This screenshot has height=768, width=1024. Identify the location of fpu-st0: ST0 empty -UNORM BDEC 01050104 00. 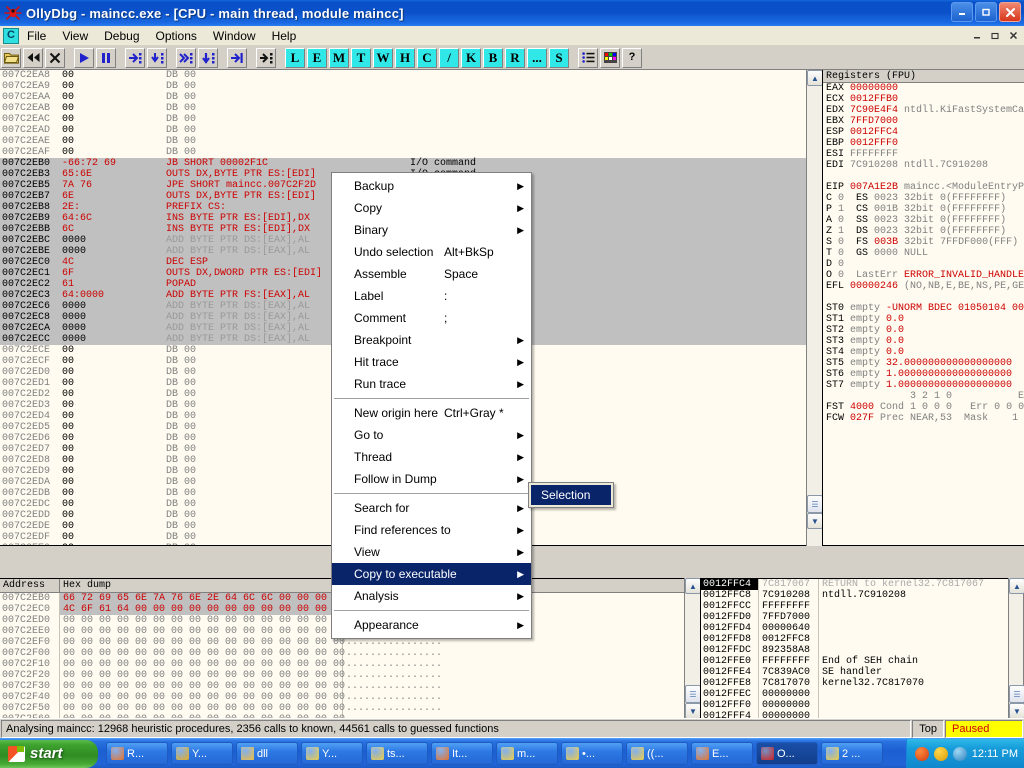
(923, 308).